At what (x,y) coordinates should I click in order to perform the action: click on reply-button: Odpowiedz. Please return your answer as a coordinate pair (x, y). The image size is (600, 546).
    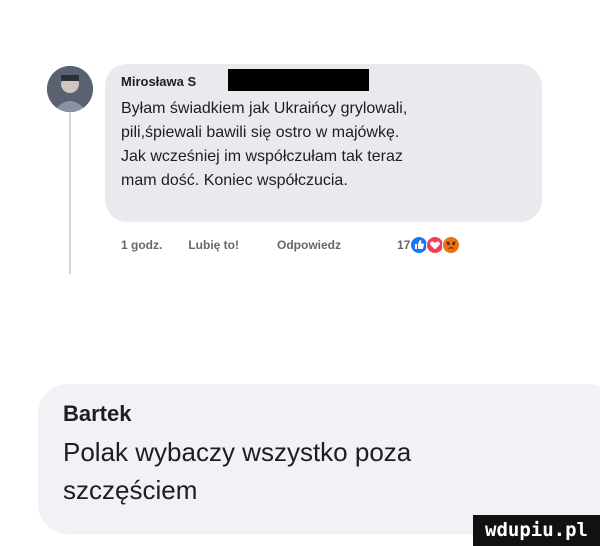
    Looking at the image, I should click on (309, 245).